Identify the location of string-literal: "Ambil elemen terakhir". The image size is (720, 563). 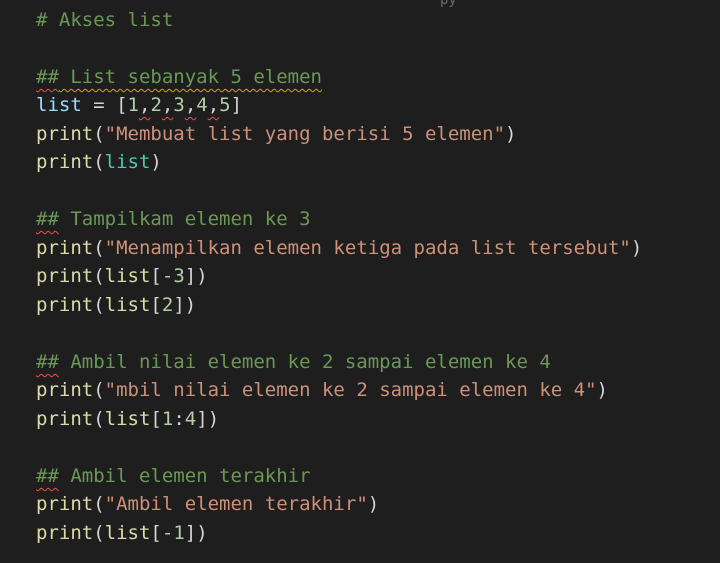
(236, 504).